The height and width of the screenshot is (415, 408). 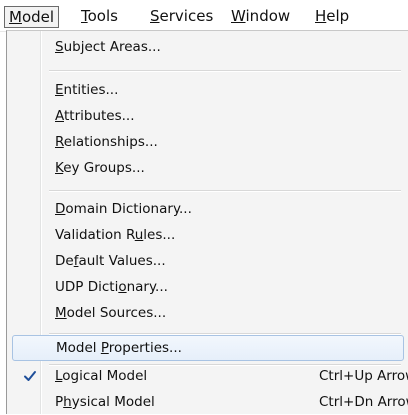 I want to click on menu-window: Window, so click(x=260, y=17).